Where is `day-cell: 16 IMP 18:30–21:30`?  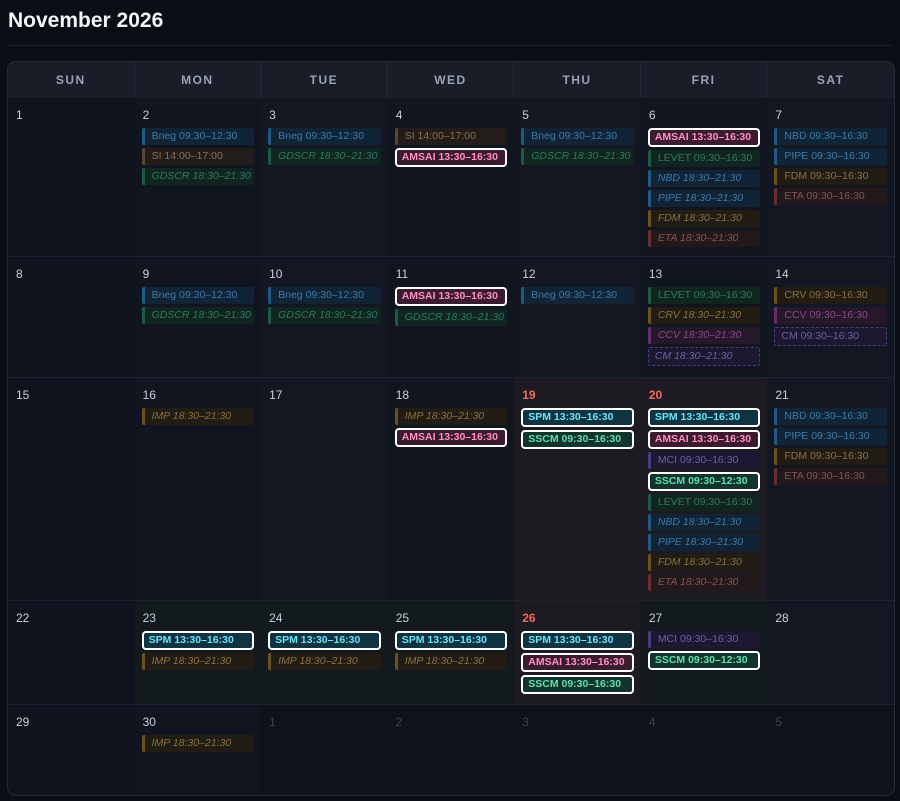
day-cell: 16 IMP 18:30–21:30 is located at coordinates (198, 489).